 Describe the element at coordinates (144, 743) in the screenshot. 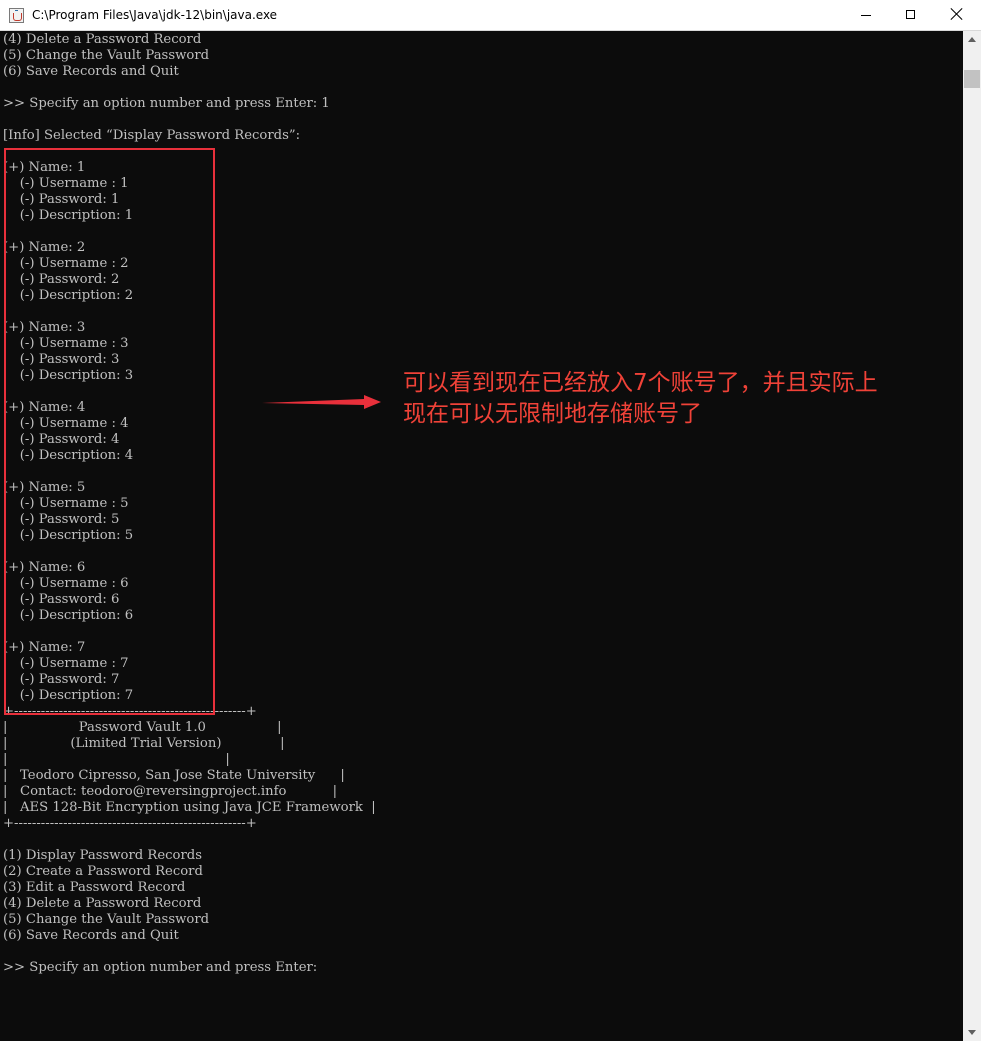

I see `console-line: | (Limited Trial Version) |` at that location.